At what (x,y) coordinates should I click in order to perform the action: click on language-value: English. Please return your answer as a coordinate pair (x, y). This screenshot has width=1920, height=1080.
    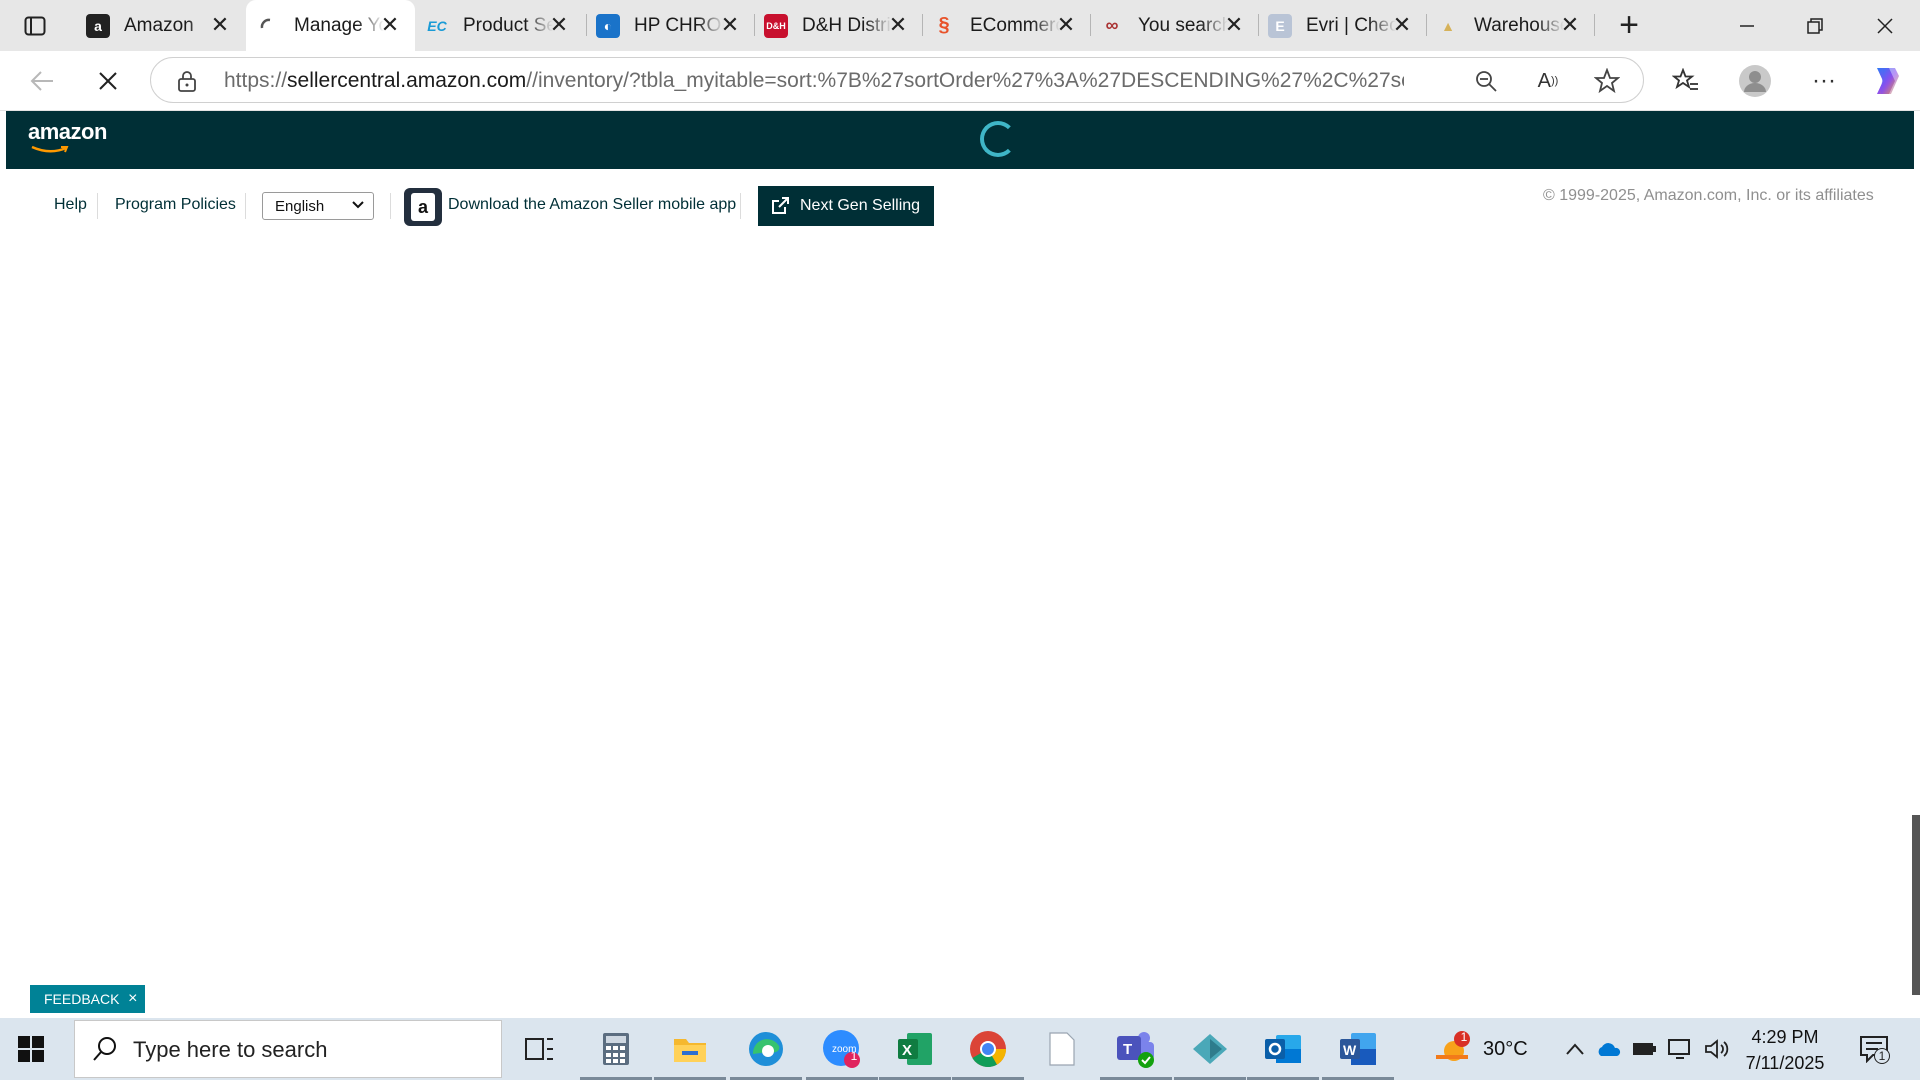
    Looking at the image, I should click on (300, 206).